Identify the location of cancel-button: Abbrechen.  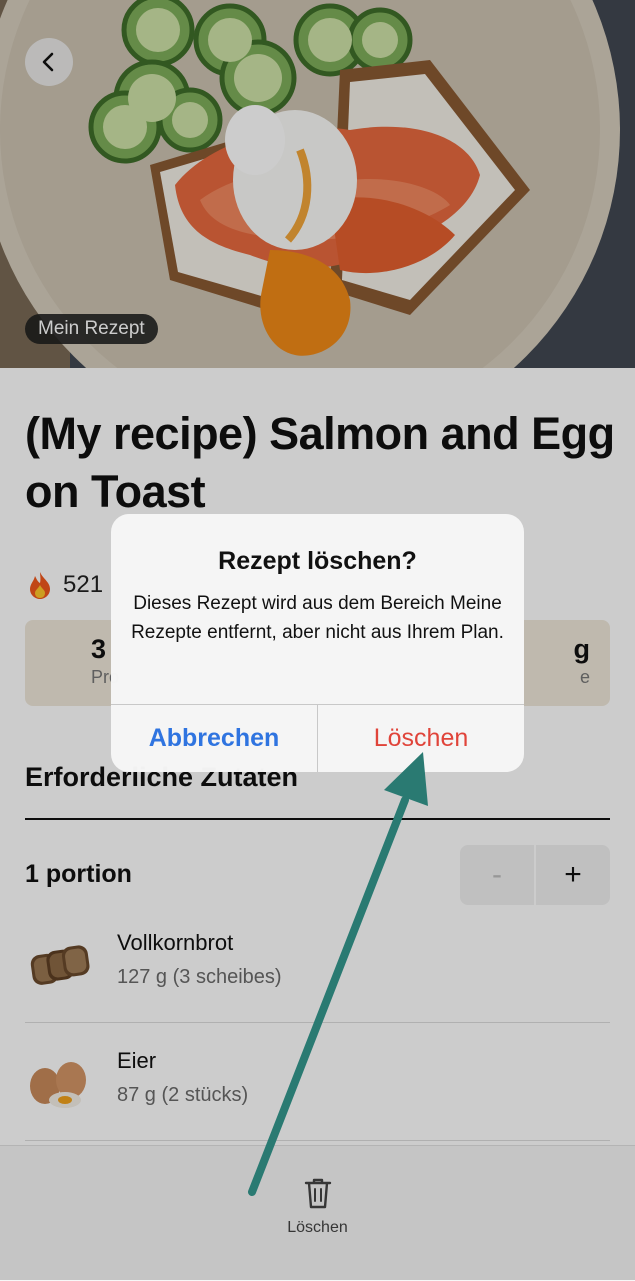
(214, 738).